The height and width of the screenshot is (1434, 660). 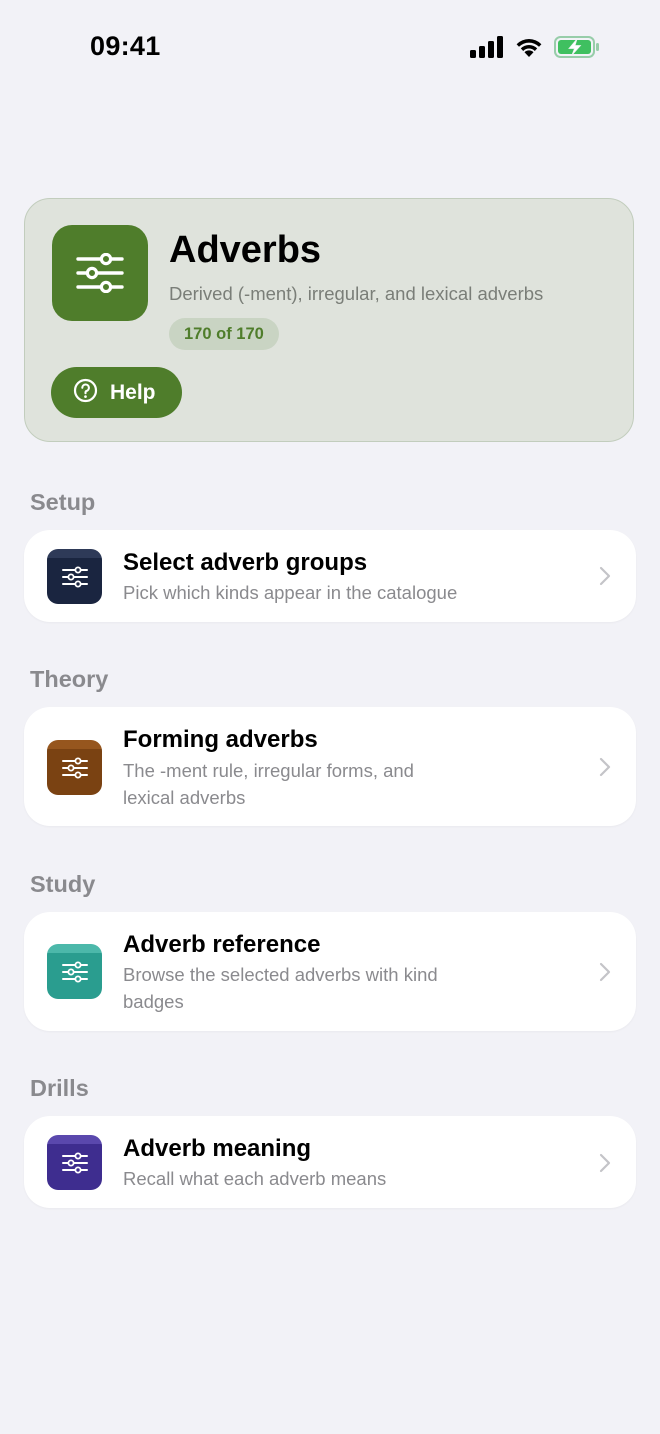 I want to click on row-subtitle: Pick which kinds appear in the catalogue, so click(x=290, y=592).